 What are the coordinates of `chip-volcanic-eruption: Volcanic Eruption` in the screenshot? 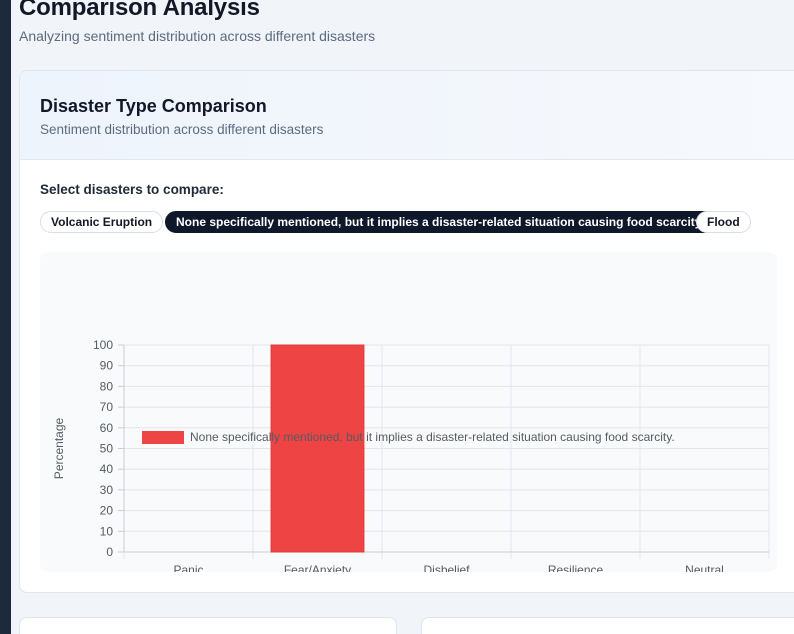 It's located at (102, 222).